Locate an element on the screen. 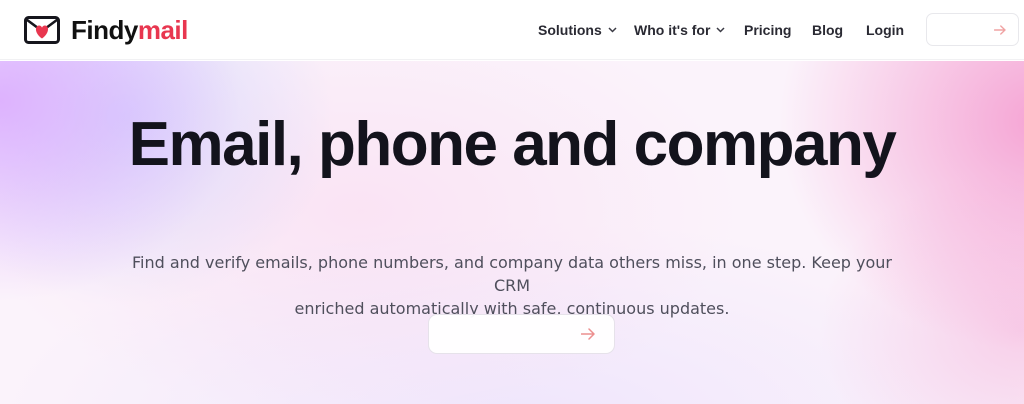  brand-name: Findymail is located at coordinates (129, 30).